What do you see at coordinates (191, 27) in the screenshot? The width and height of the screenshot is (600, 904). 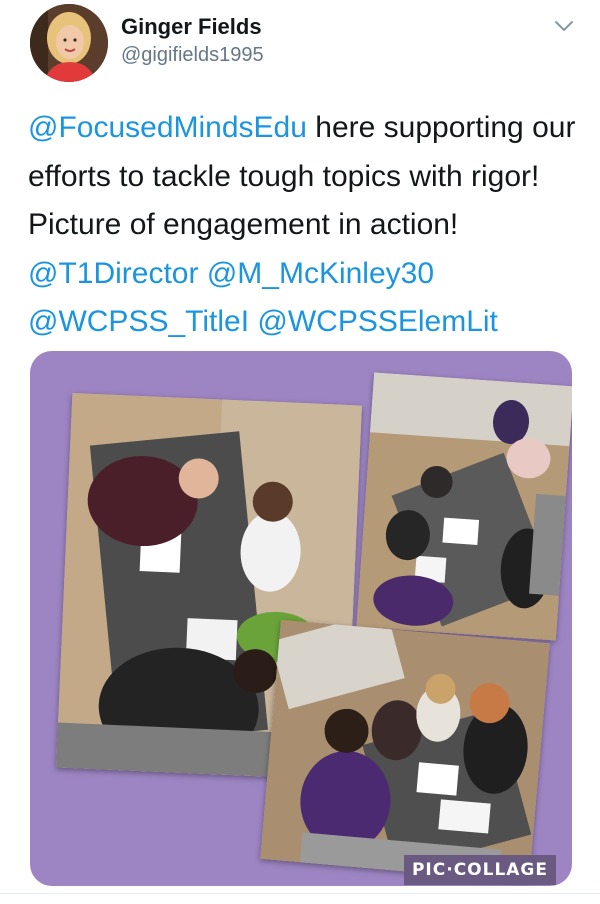 I see `author-name: Ginger Fields` at bounding box center [191, 27].